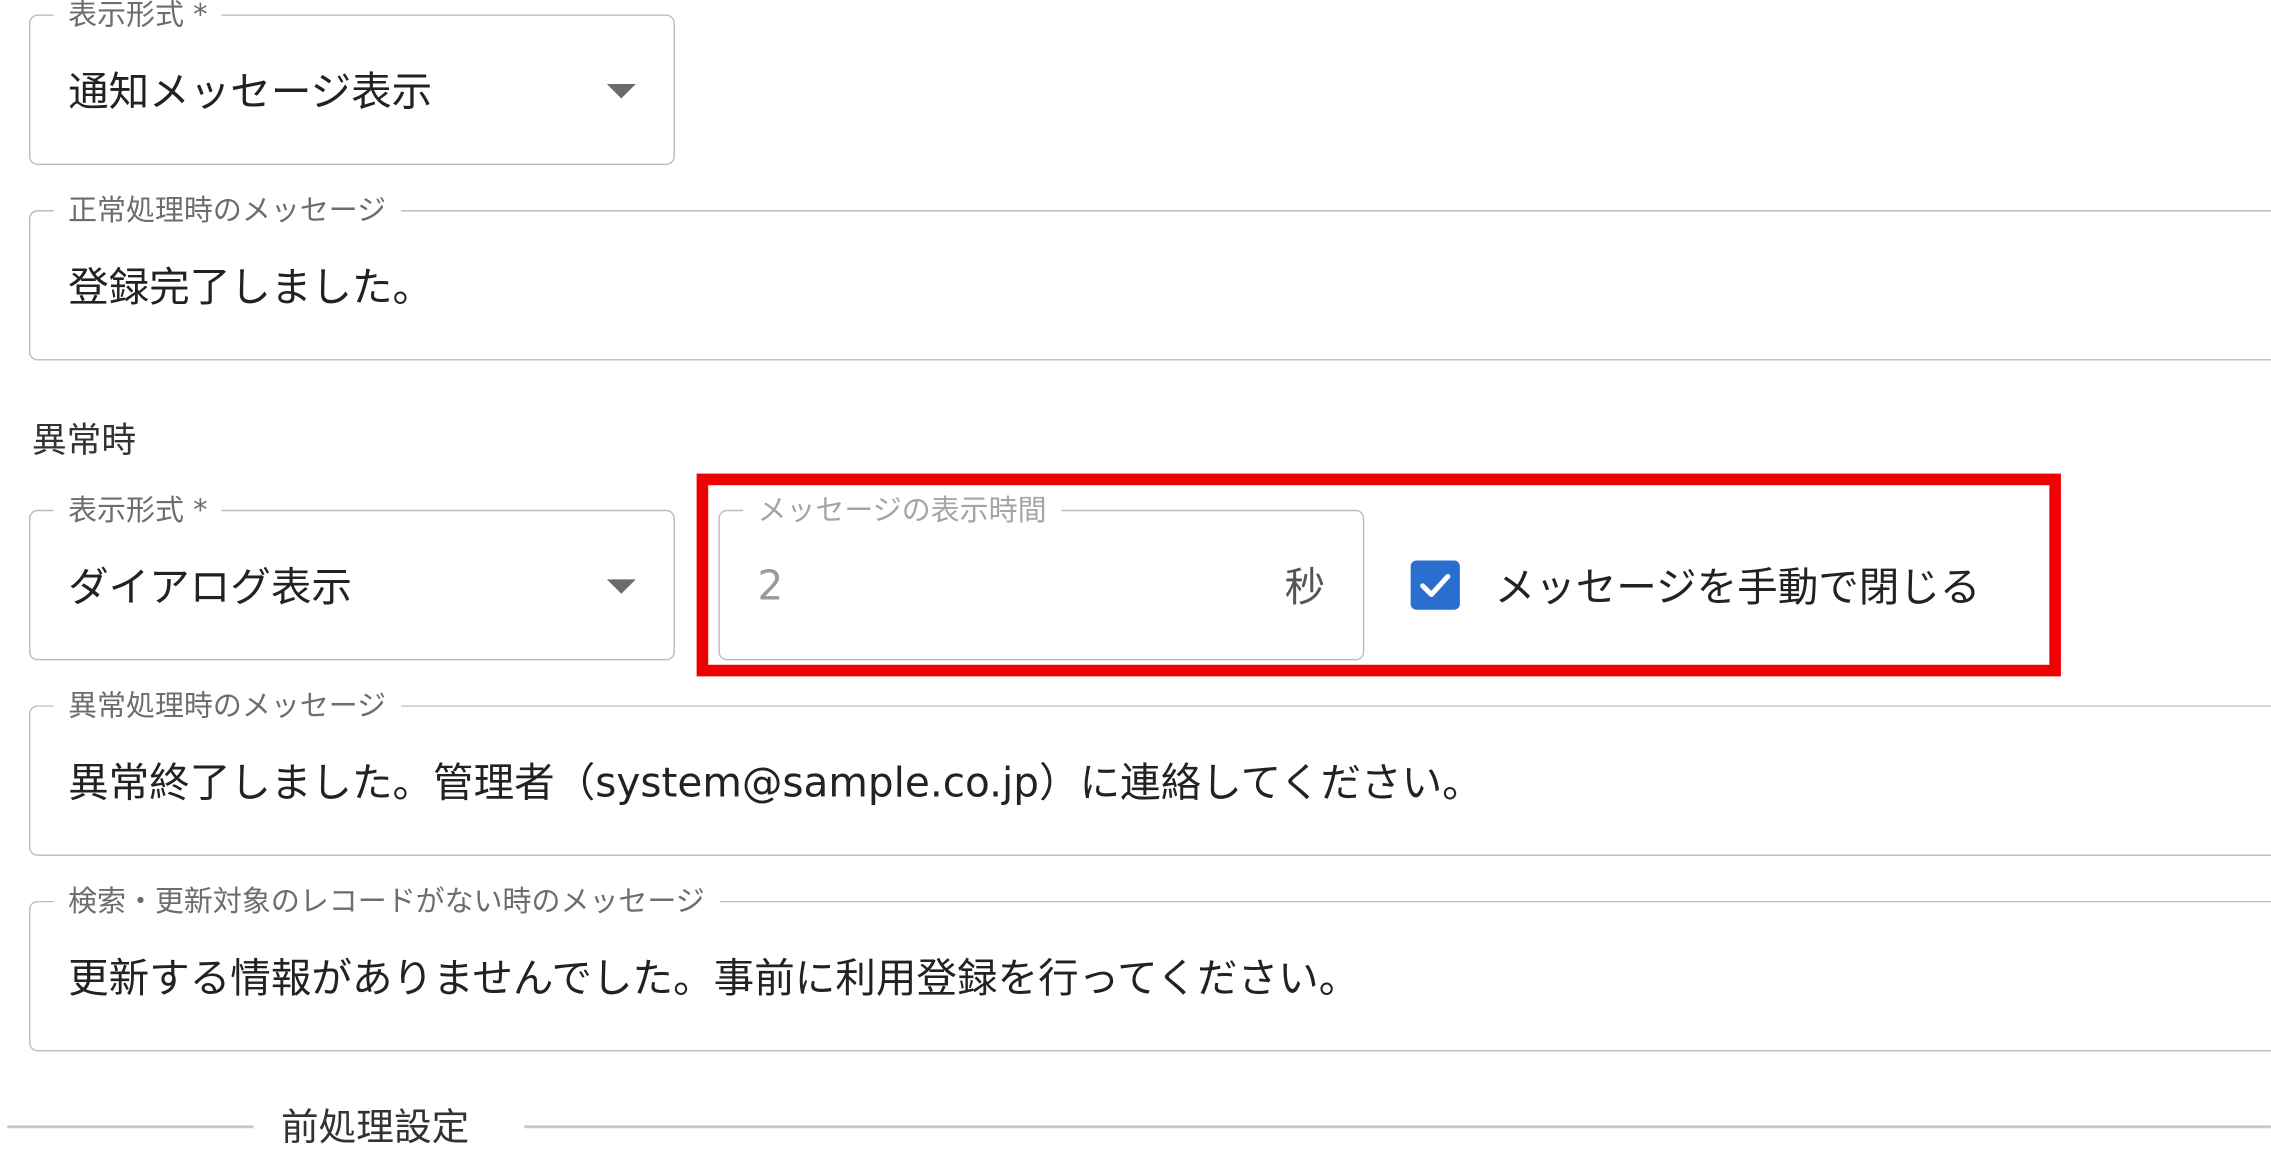 This screenshot has height=1171, width=2271. What do you see at coordinates (84, 440) in the screenshot?
I see `error-section-heading: 異常時` at bounding box center [84, 440].